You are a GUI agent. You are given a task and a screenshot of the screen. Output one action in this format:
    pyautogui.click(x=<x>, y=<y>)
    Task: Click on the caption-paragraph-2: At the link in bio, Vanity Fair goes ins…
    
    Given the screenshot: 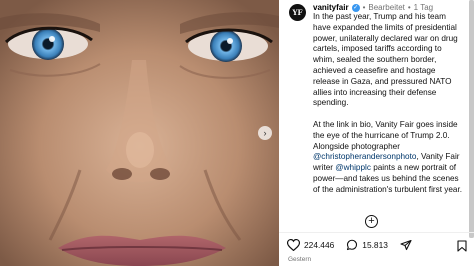 What is the action you would take?
    pyautogui.click(x=388, y=158)
    